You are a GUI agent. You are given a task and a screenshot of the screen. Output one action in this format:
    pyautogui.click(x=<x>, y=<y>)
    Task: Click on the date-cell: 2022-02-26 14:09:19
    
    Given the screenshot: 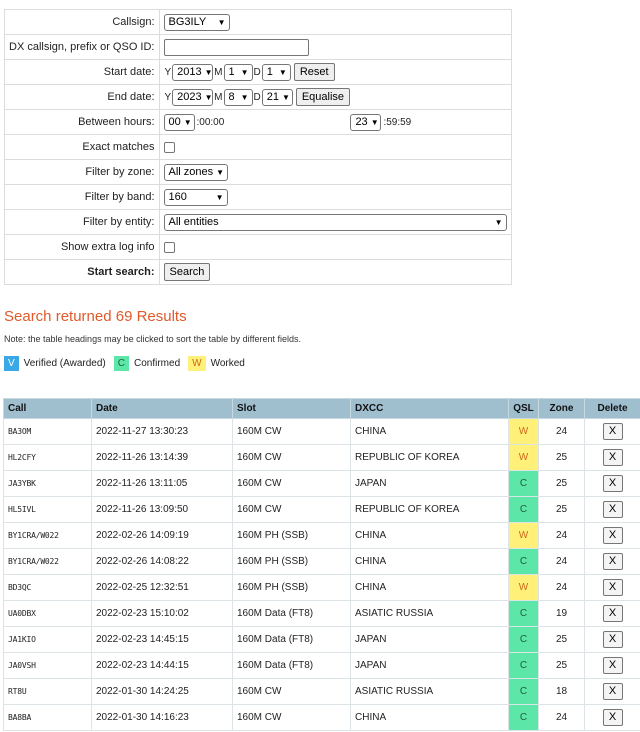 What is the action you would take?
    pyautogui.click(x=162, y=535)
    